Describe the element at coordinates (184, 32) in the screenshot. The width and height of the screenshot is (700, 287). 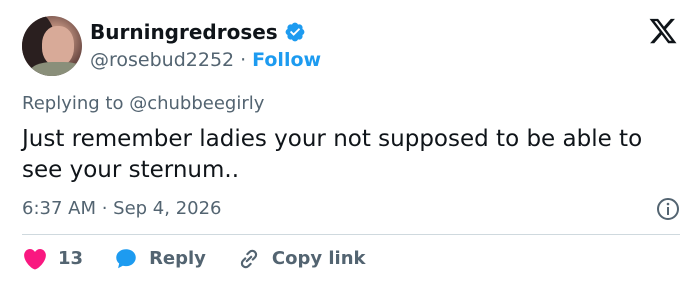
I see `author-display-name: Burningredroses` at that location.